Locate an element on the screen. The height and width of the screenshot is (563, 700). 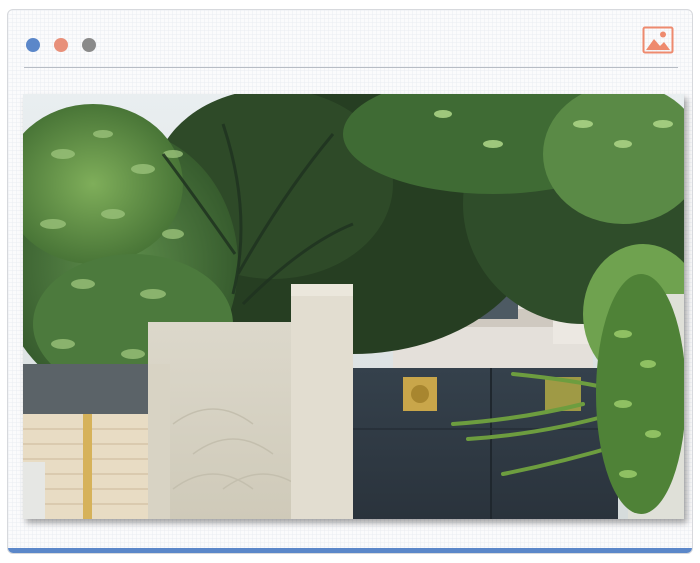
header-divider is located at coordinates (351, 67).